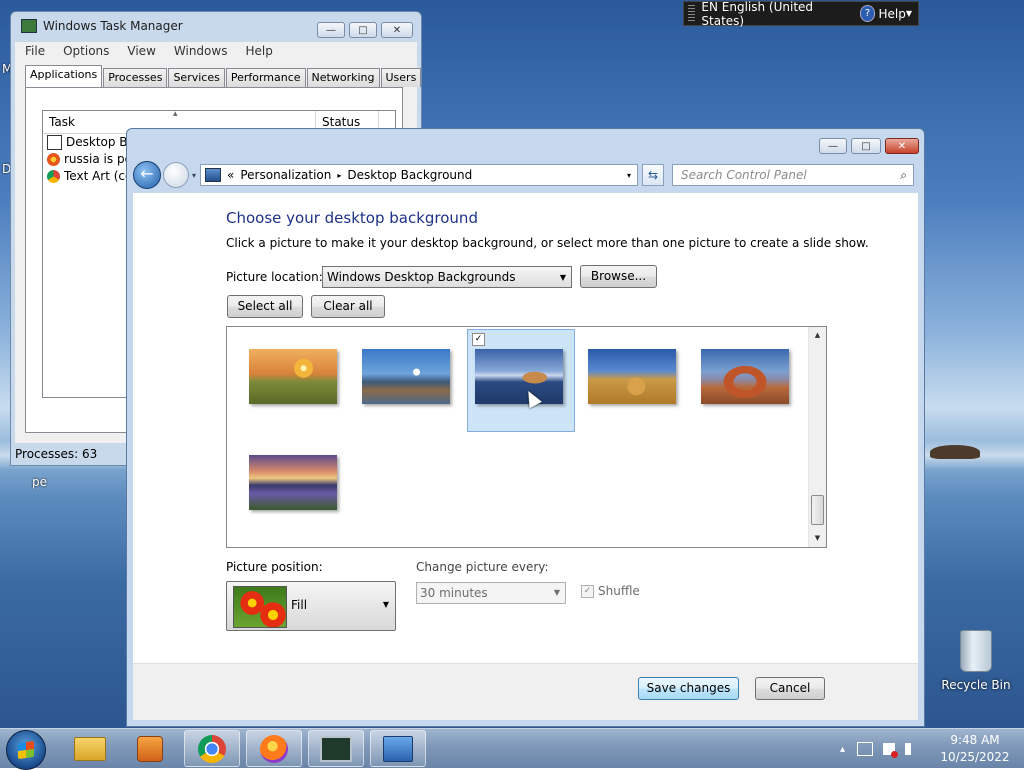  Describe the element at coordinates (817, 538) in the screenshot. I see `scroll-down-icon: ▼` at that location.